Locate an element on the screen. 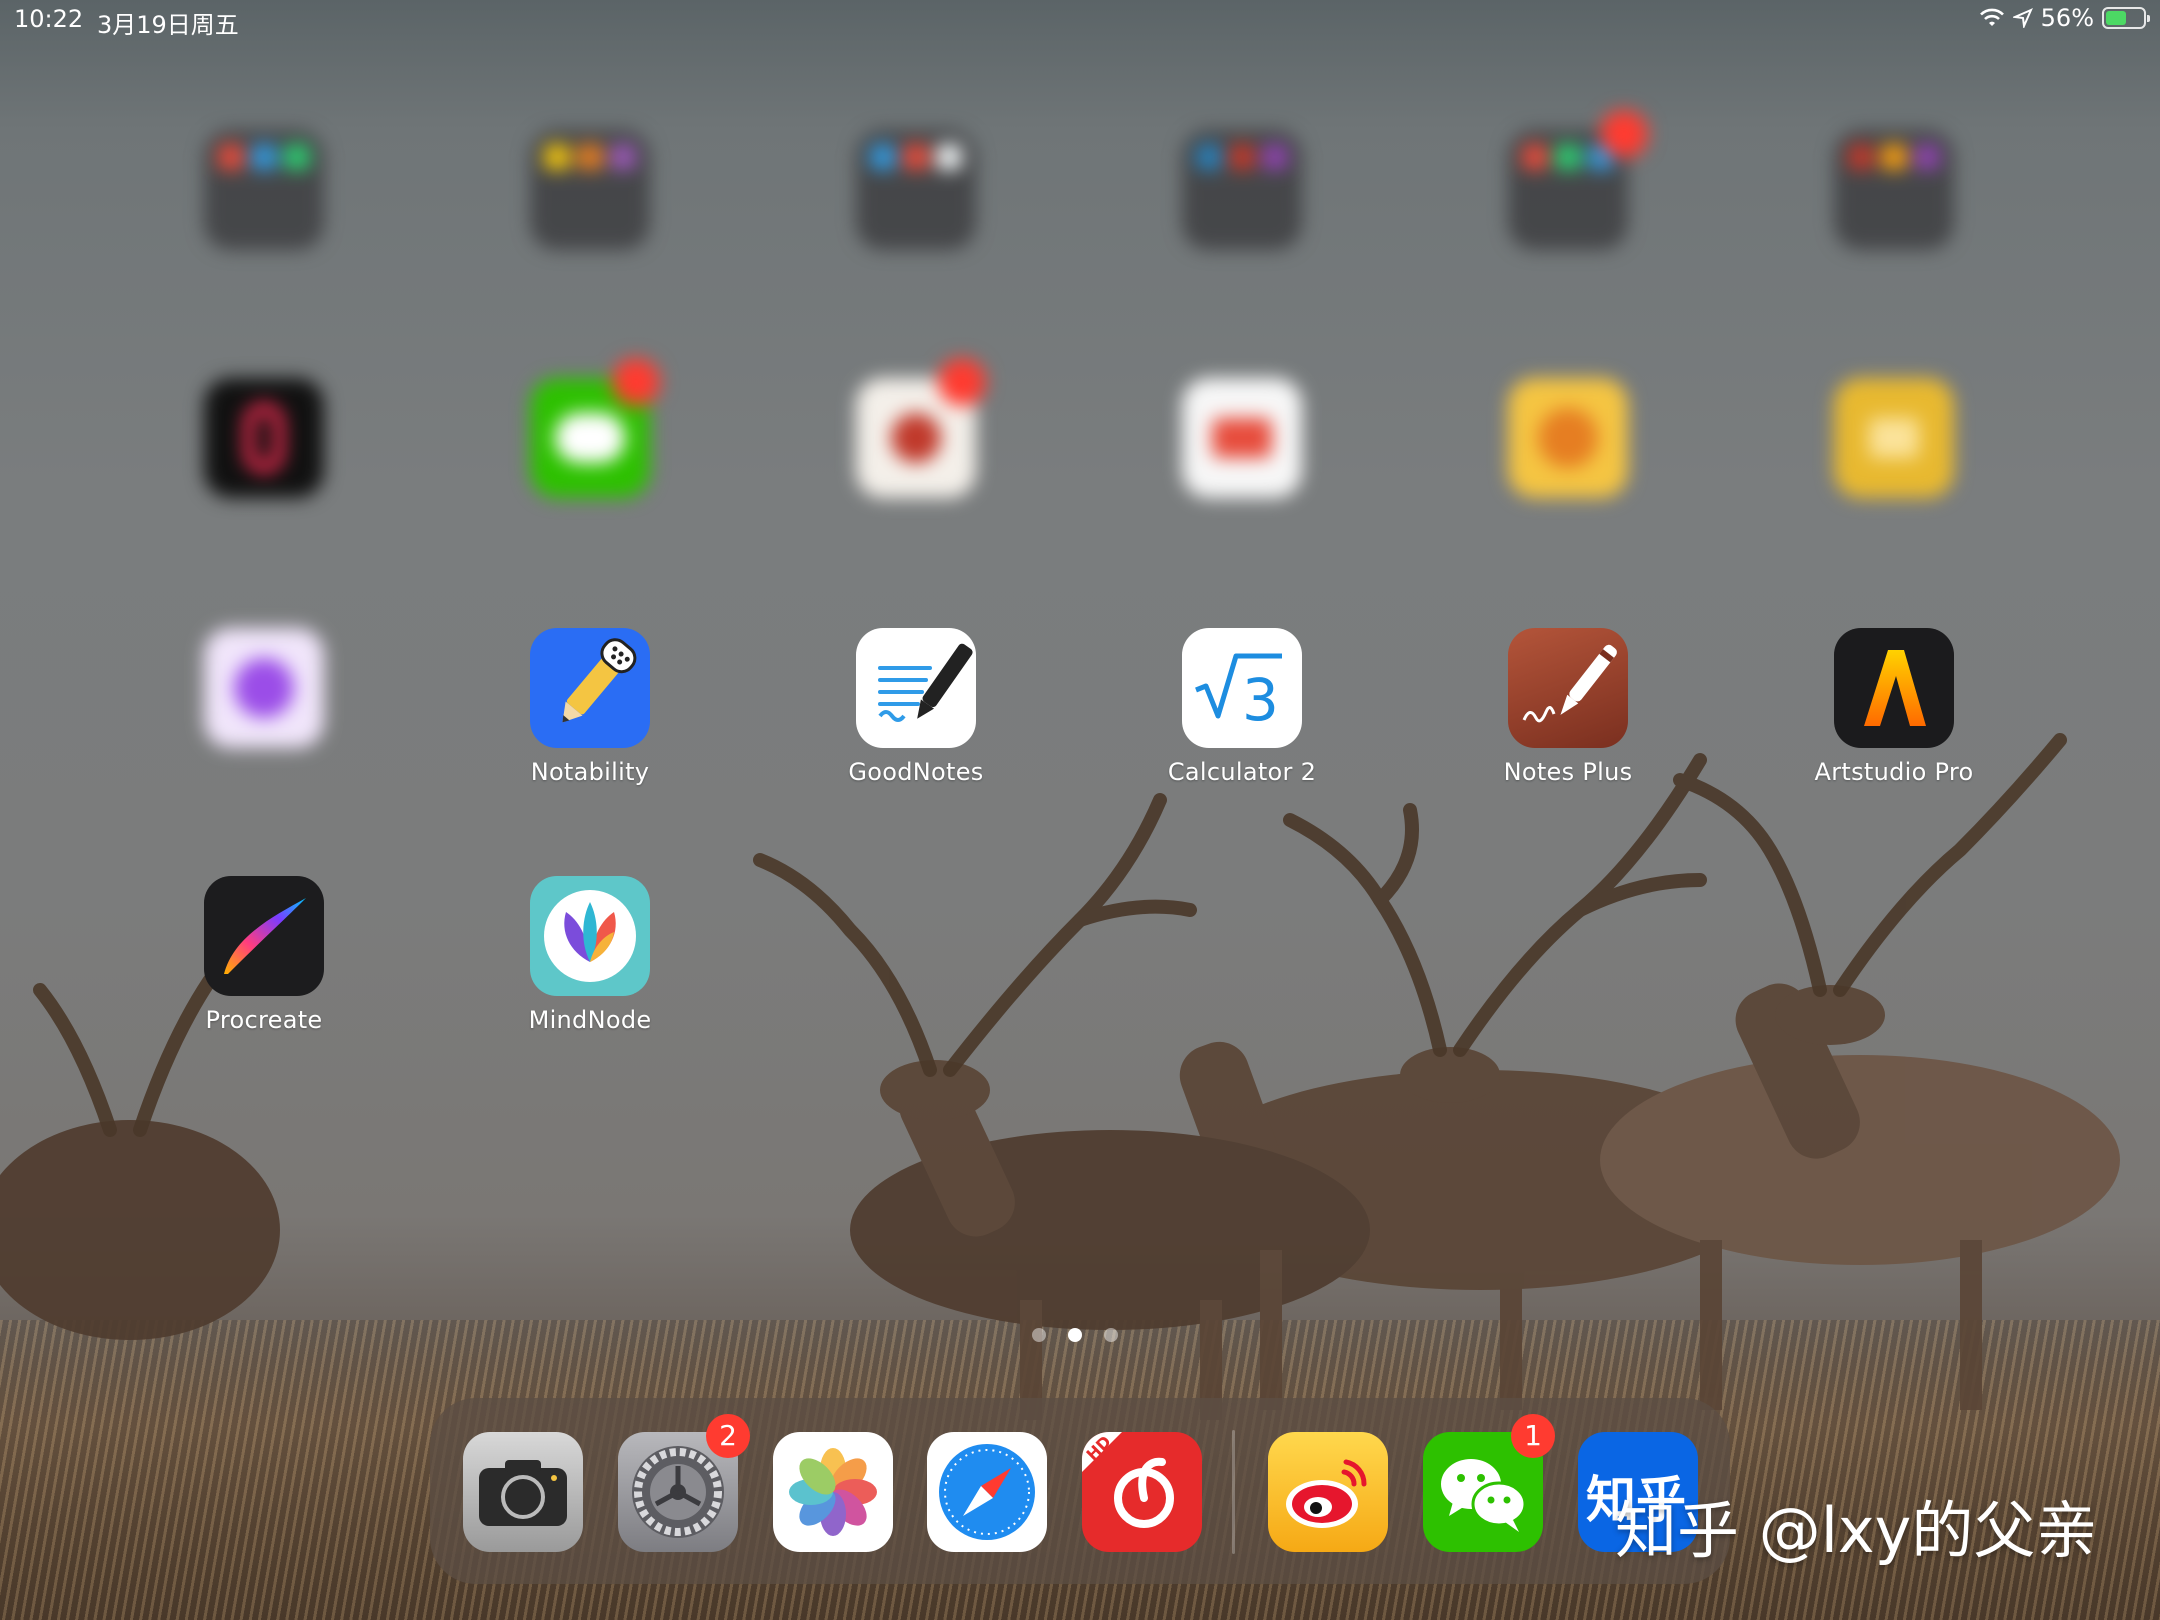  battery-charging-icon is located at coordinates (2126, 18).